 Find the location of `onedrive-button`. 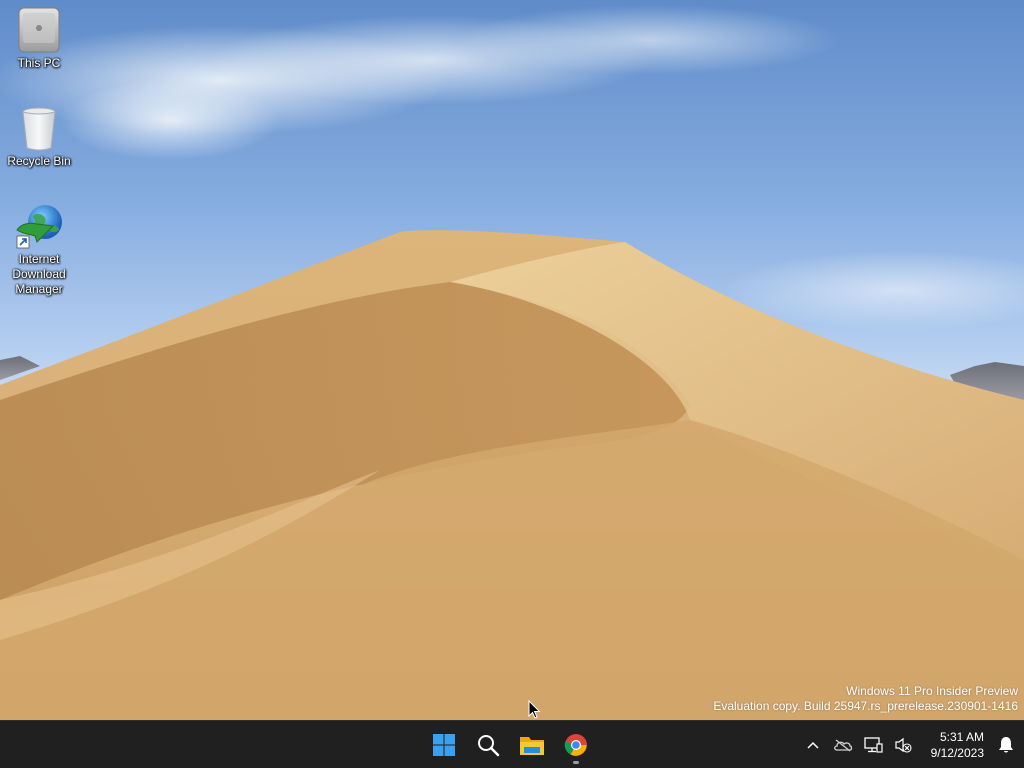

onedrive-button is located at coordinates (843, 745).